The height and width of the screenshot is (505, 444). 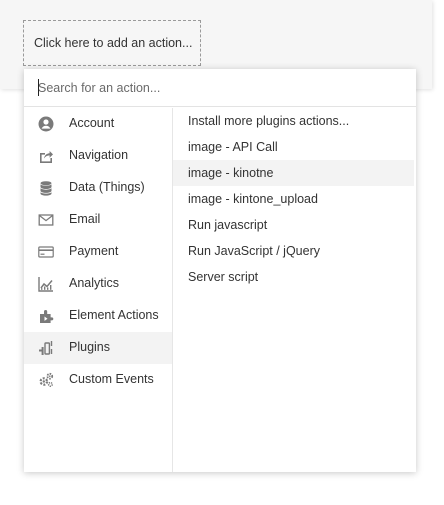 I want to click on element-actions-icon, so click(x=46, y=316).